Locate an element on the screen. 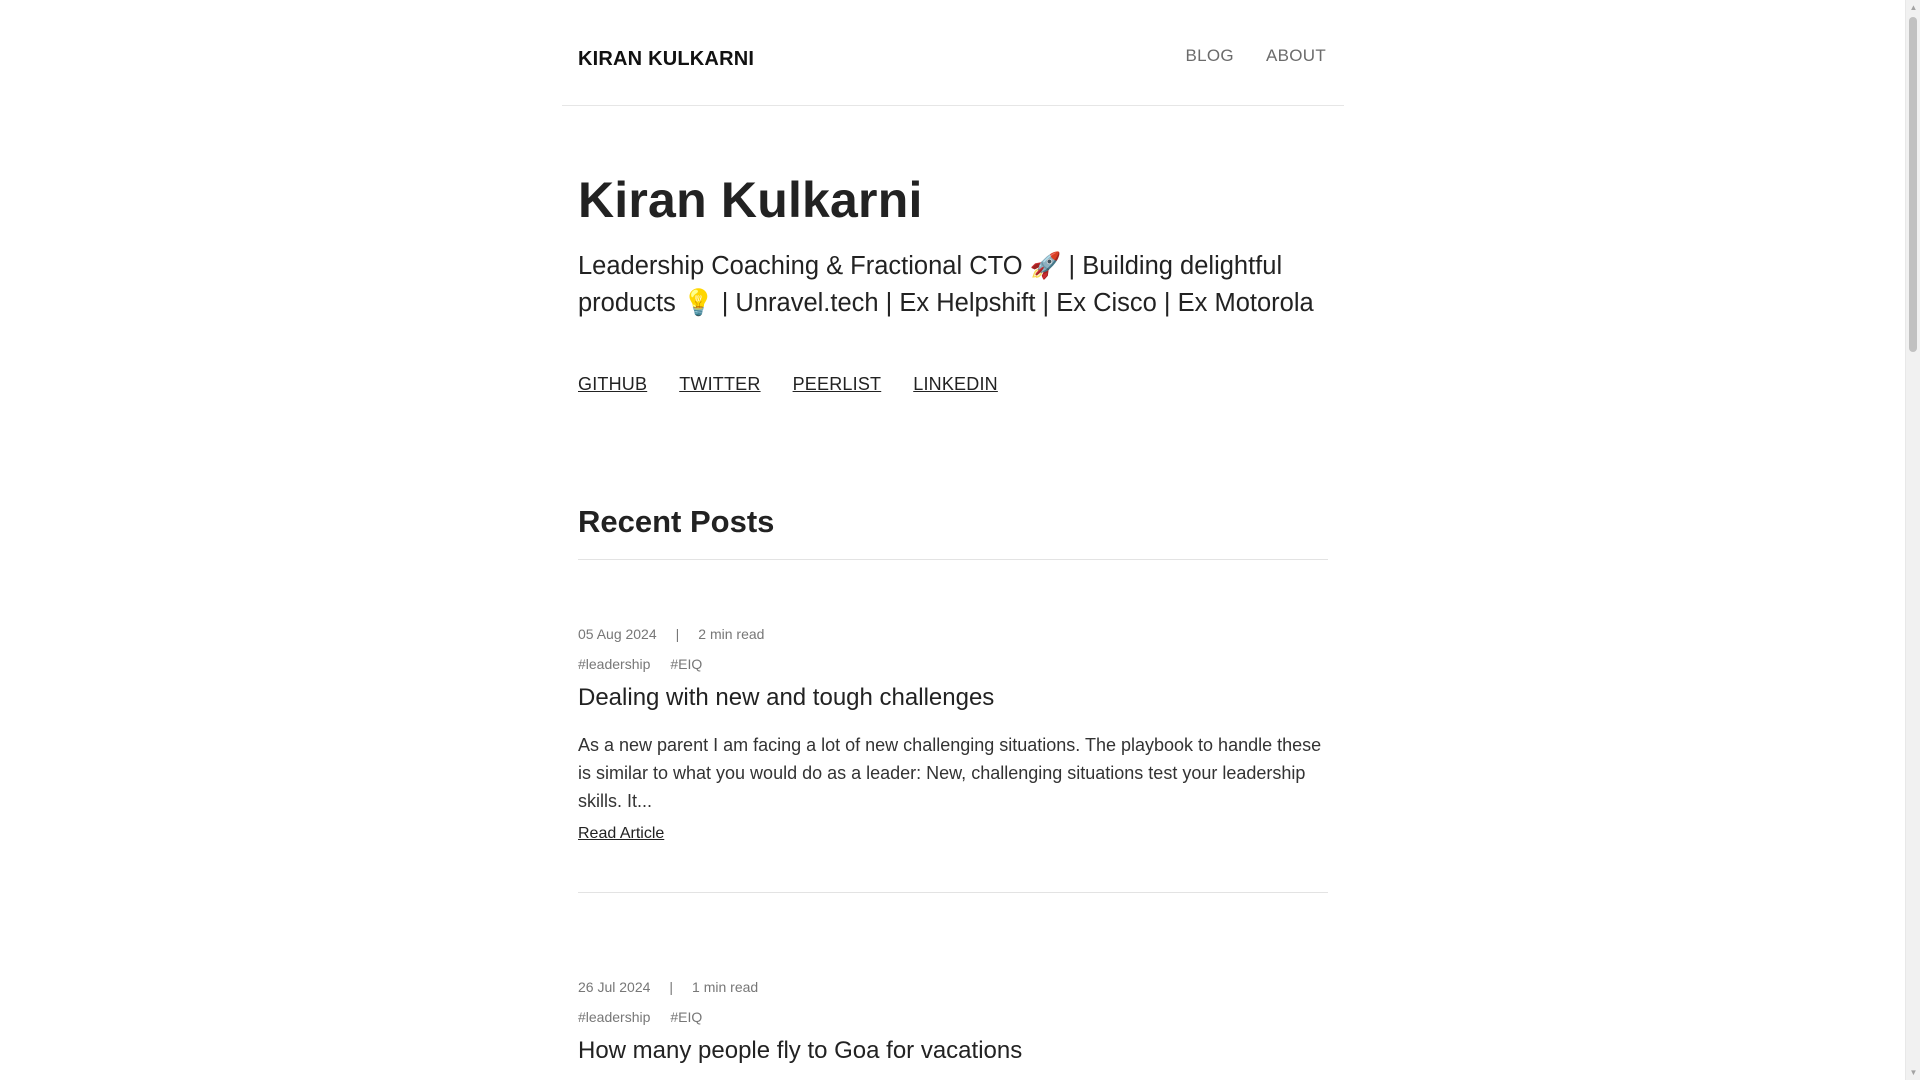 This screenshot has width=1920, height=1080. social-links: GITHUB TWITTER PEERLIST LINKEDIN is located at coordinates (788, 384).